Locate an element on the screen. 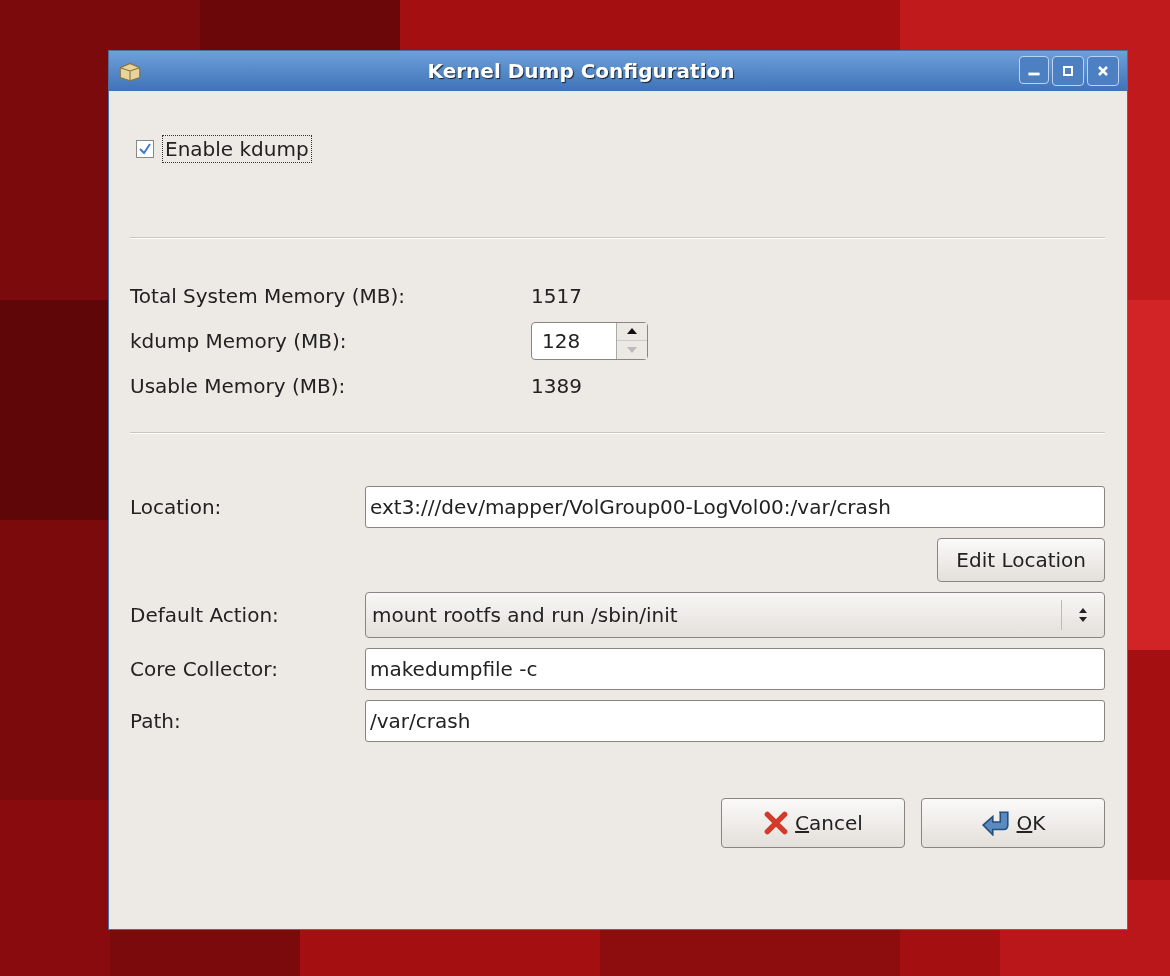  location-field: ext3:///dev/mapper/VolGroup00-LogVol00:/var/crash is located at coordinates (735, 507).